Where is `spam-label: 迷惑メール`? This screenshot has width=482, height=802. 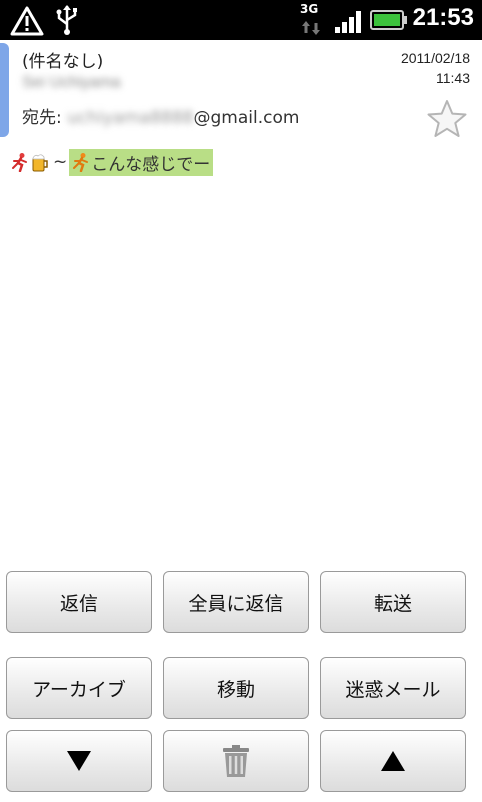 spam-label: 迷惑メール is located at coordinates (393, 689).